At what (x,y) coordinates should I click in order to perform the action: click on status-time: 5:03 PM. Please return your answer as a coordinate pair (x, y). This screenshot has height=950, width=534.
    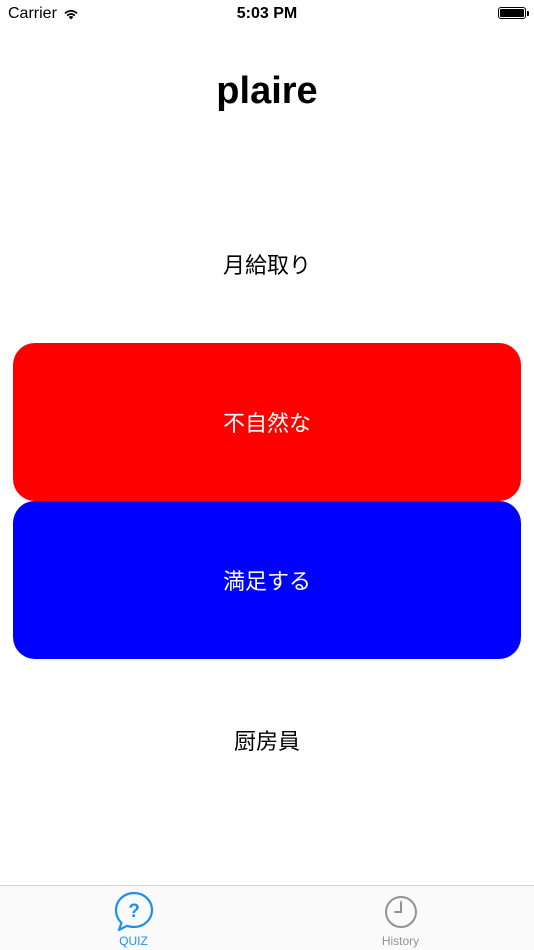
    Looking at the image, I should click on (267, 13).